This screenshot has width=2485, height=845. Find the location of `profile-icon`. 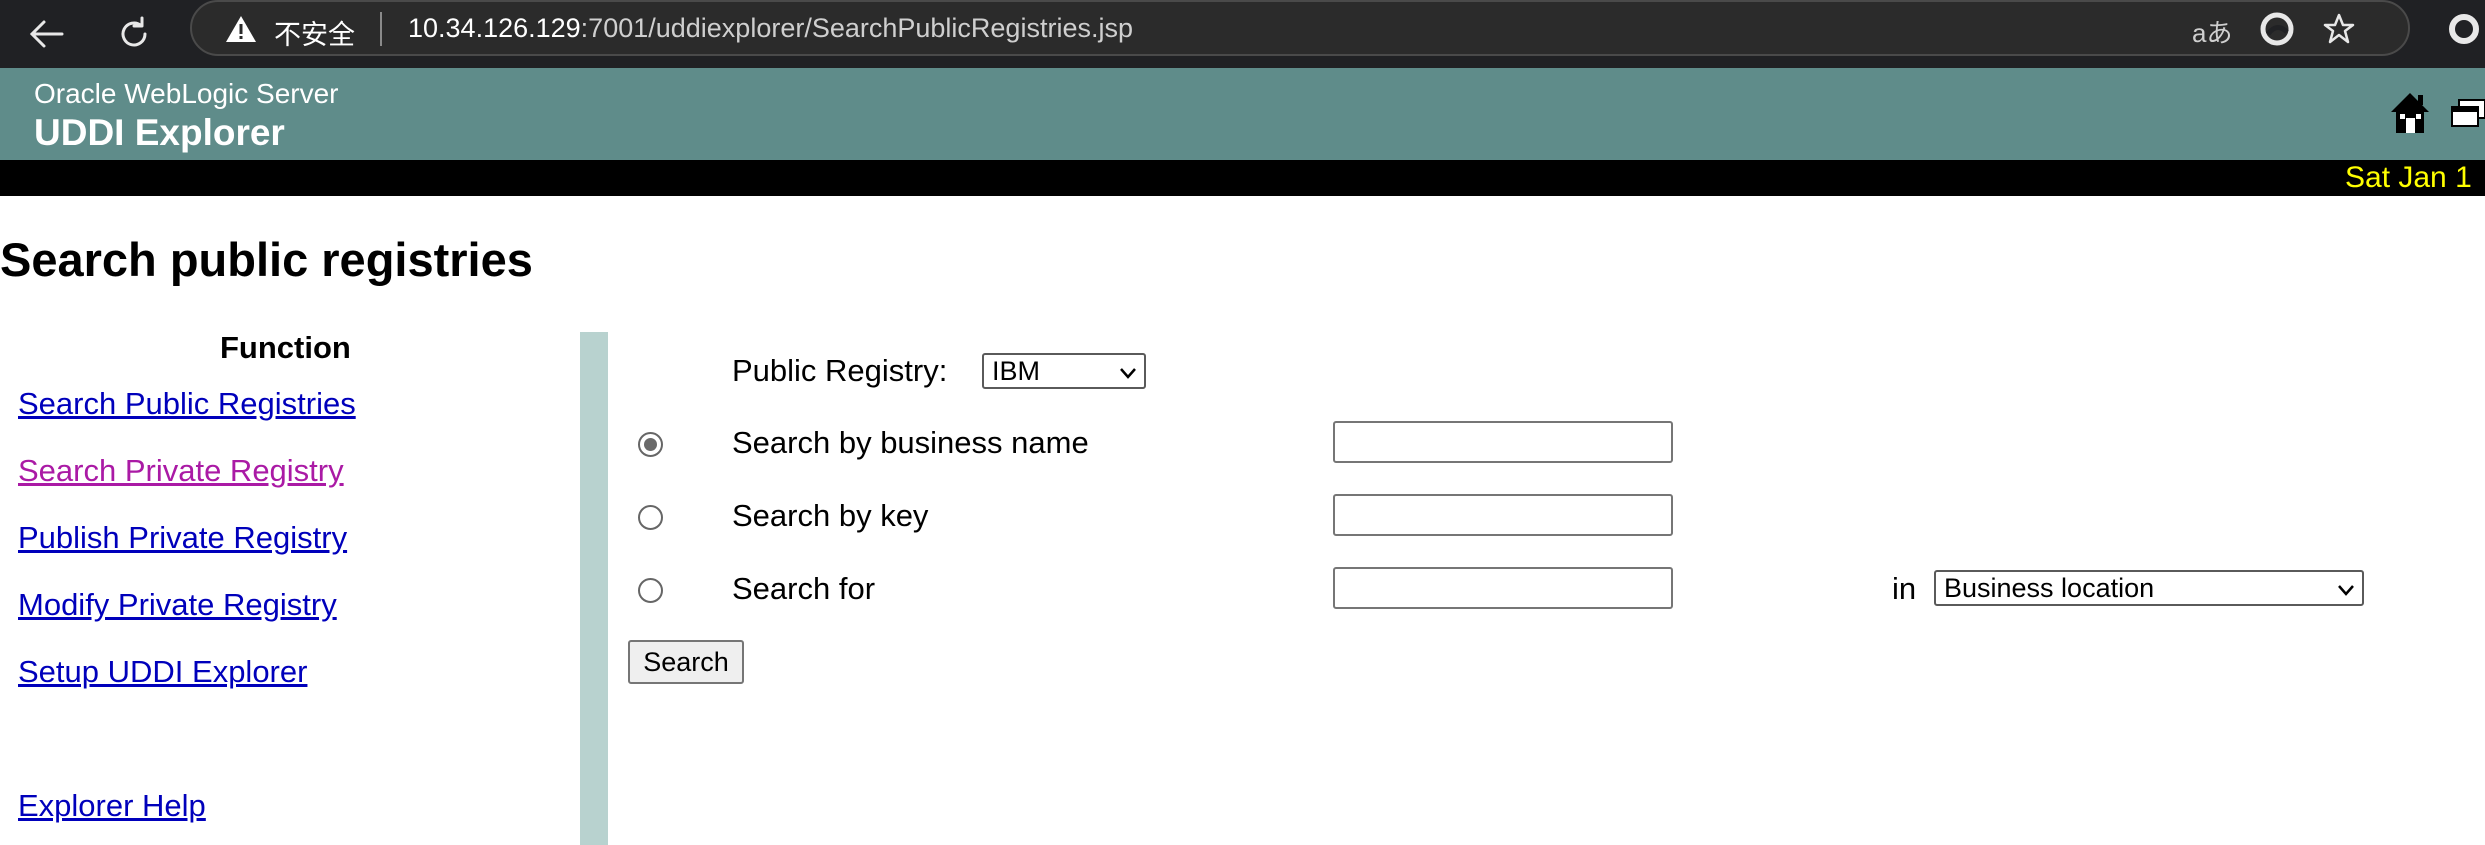

profile-icon is located at coordinates (2464, 29).